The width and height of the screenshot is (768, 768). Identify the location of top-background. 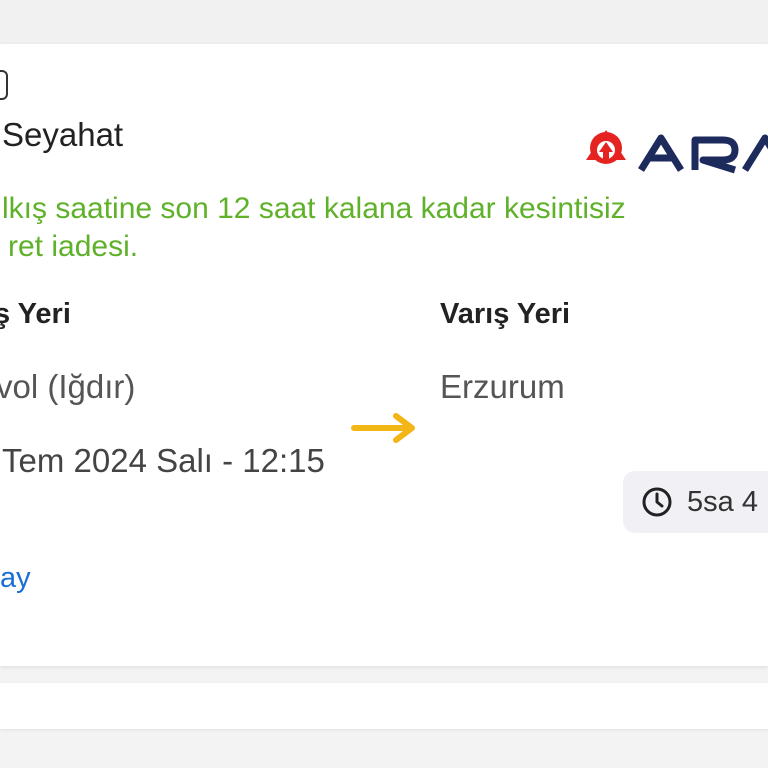
(384, 22).